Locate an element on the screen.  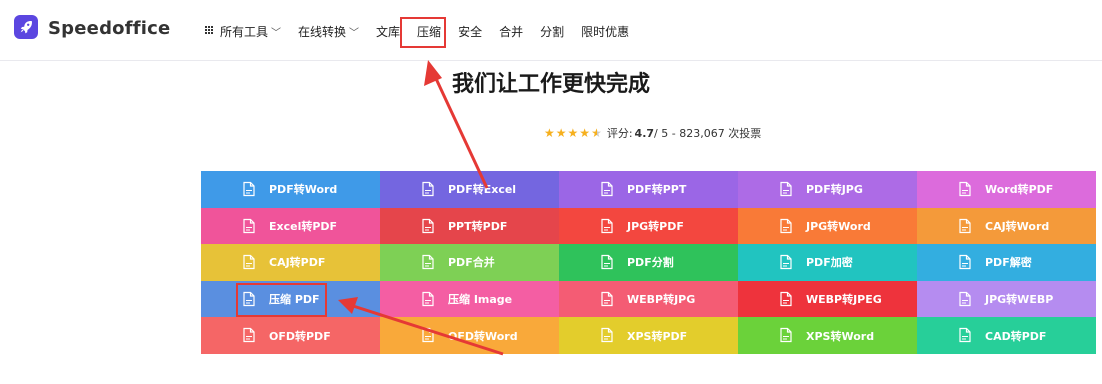
nav-label: 限时优惠 is located at coordinates (605, 31).